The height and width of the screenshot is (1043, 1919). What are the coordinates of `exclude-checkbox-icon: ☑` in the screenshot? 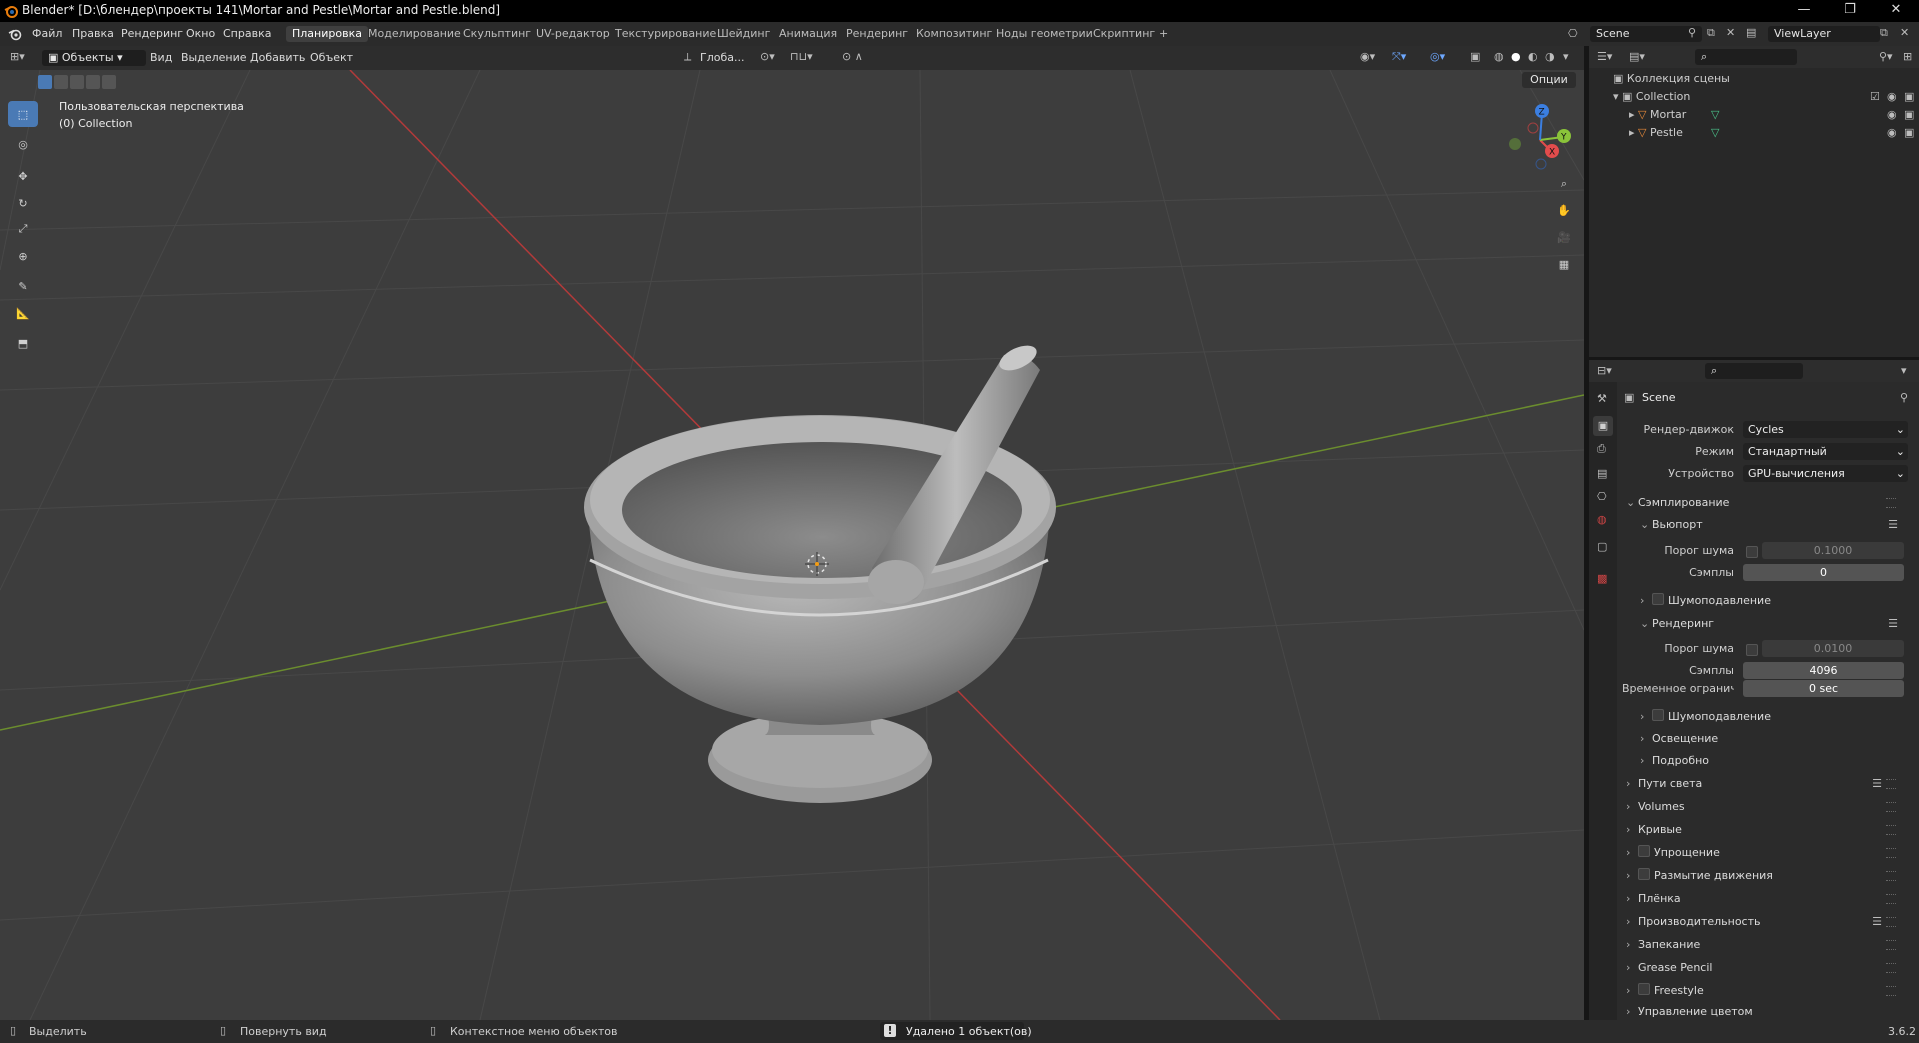 It's located at (1875, 96).